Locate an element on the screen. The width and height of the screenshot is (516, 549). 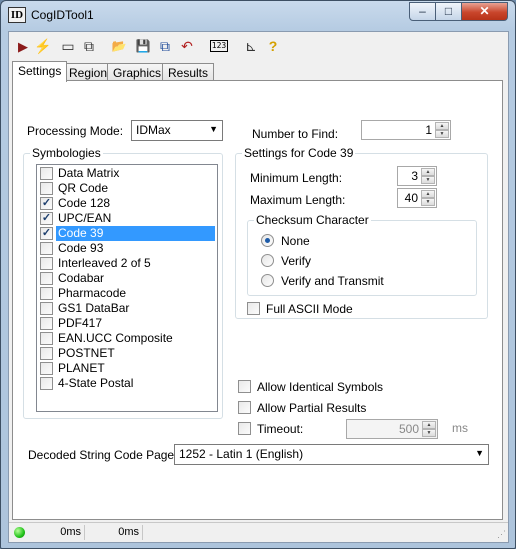
min-length-input: 3 ▲ ▼ is located at coordinates (417, 176).